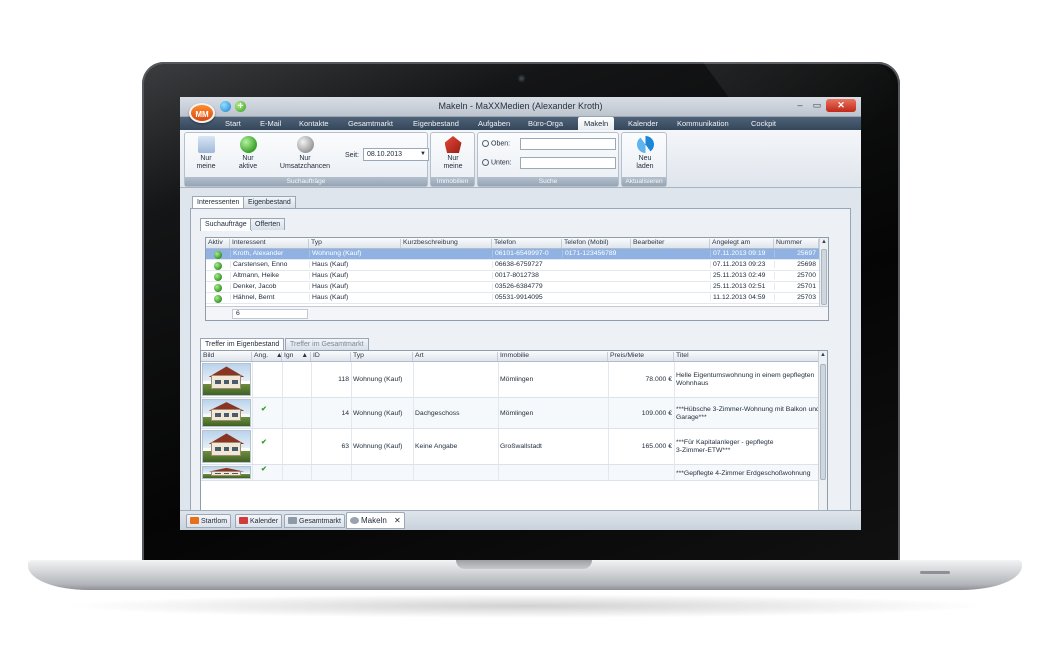 The image size is (1050, 650). Describe the element at coordinates (691, 417) in the screenshot. I see `cell-titel: Garage***` at that location.